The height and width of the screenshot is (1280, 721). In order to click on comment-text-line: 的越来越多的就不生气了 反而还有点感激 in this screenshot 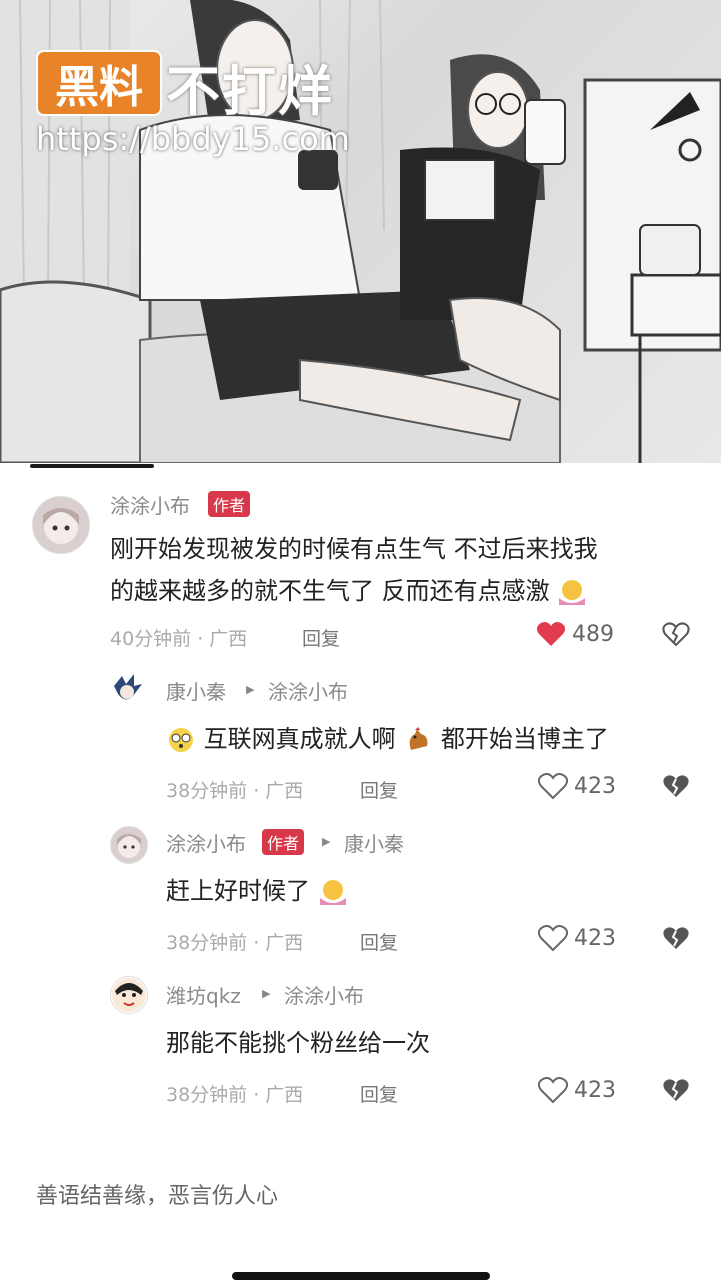, I will do `click(348, 591)`.